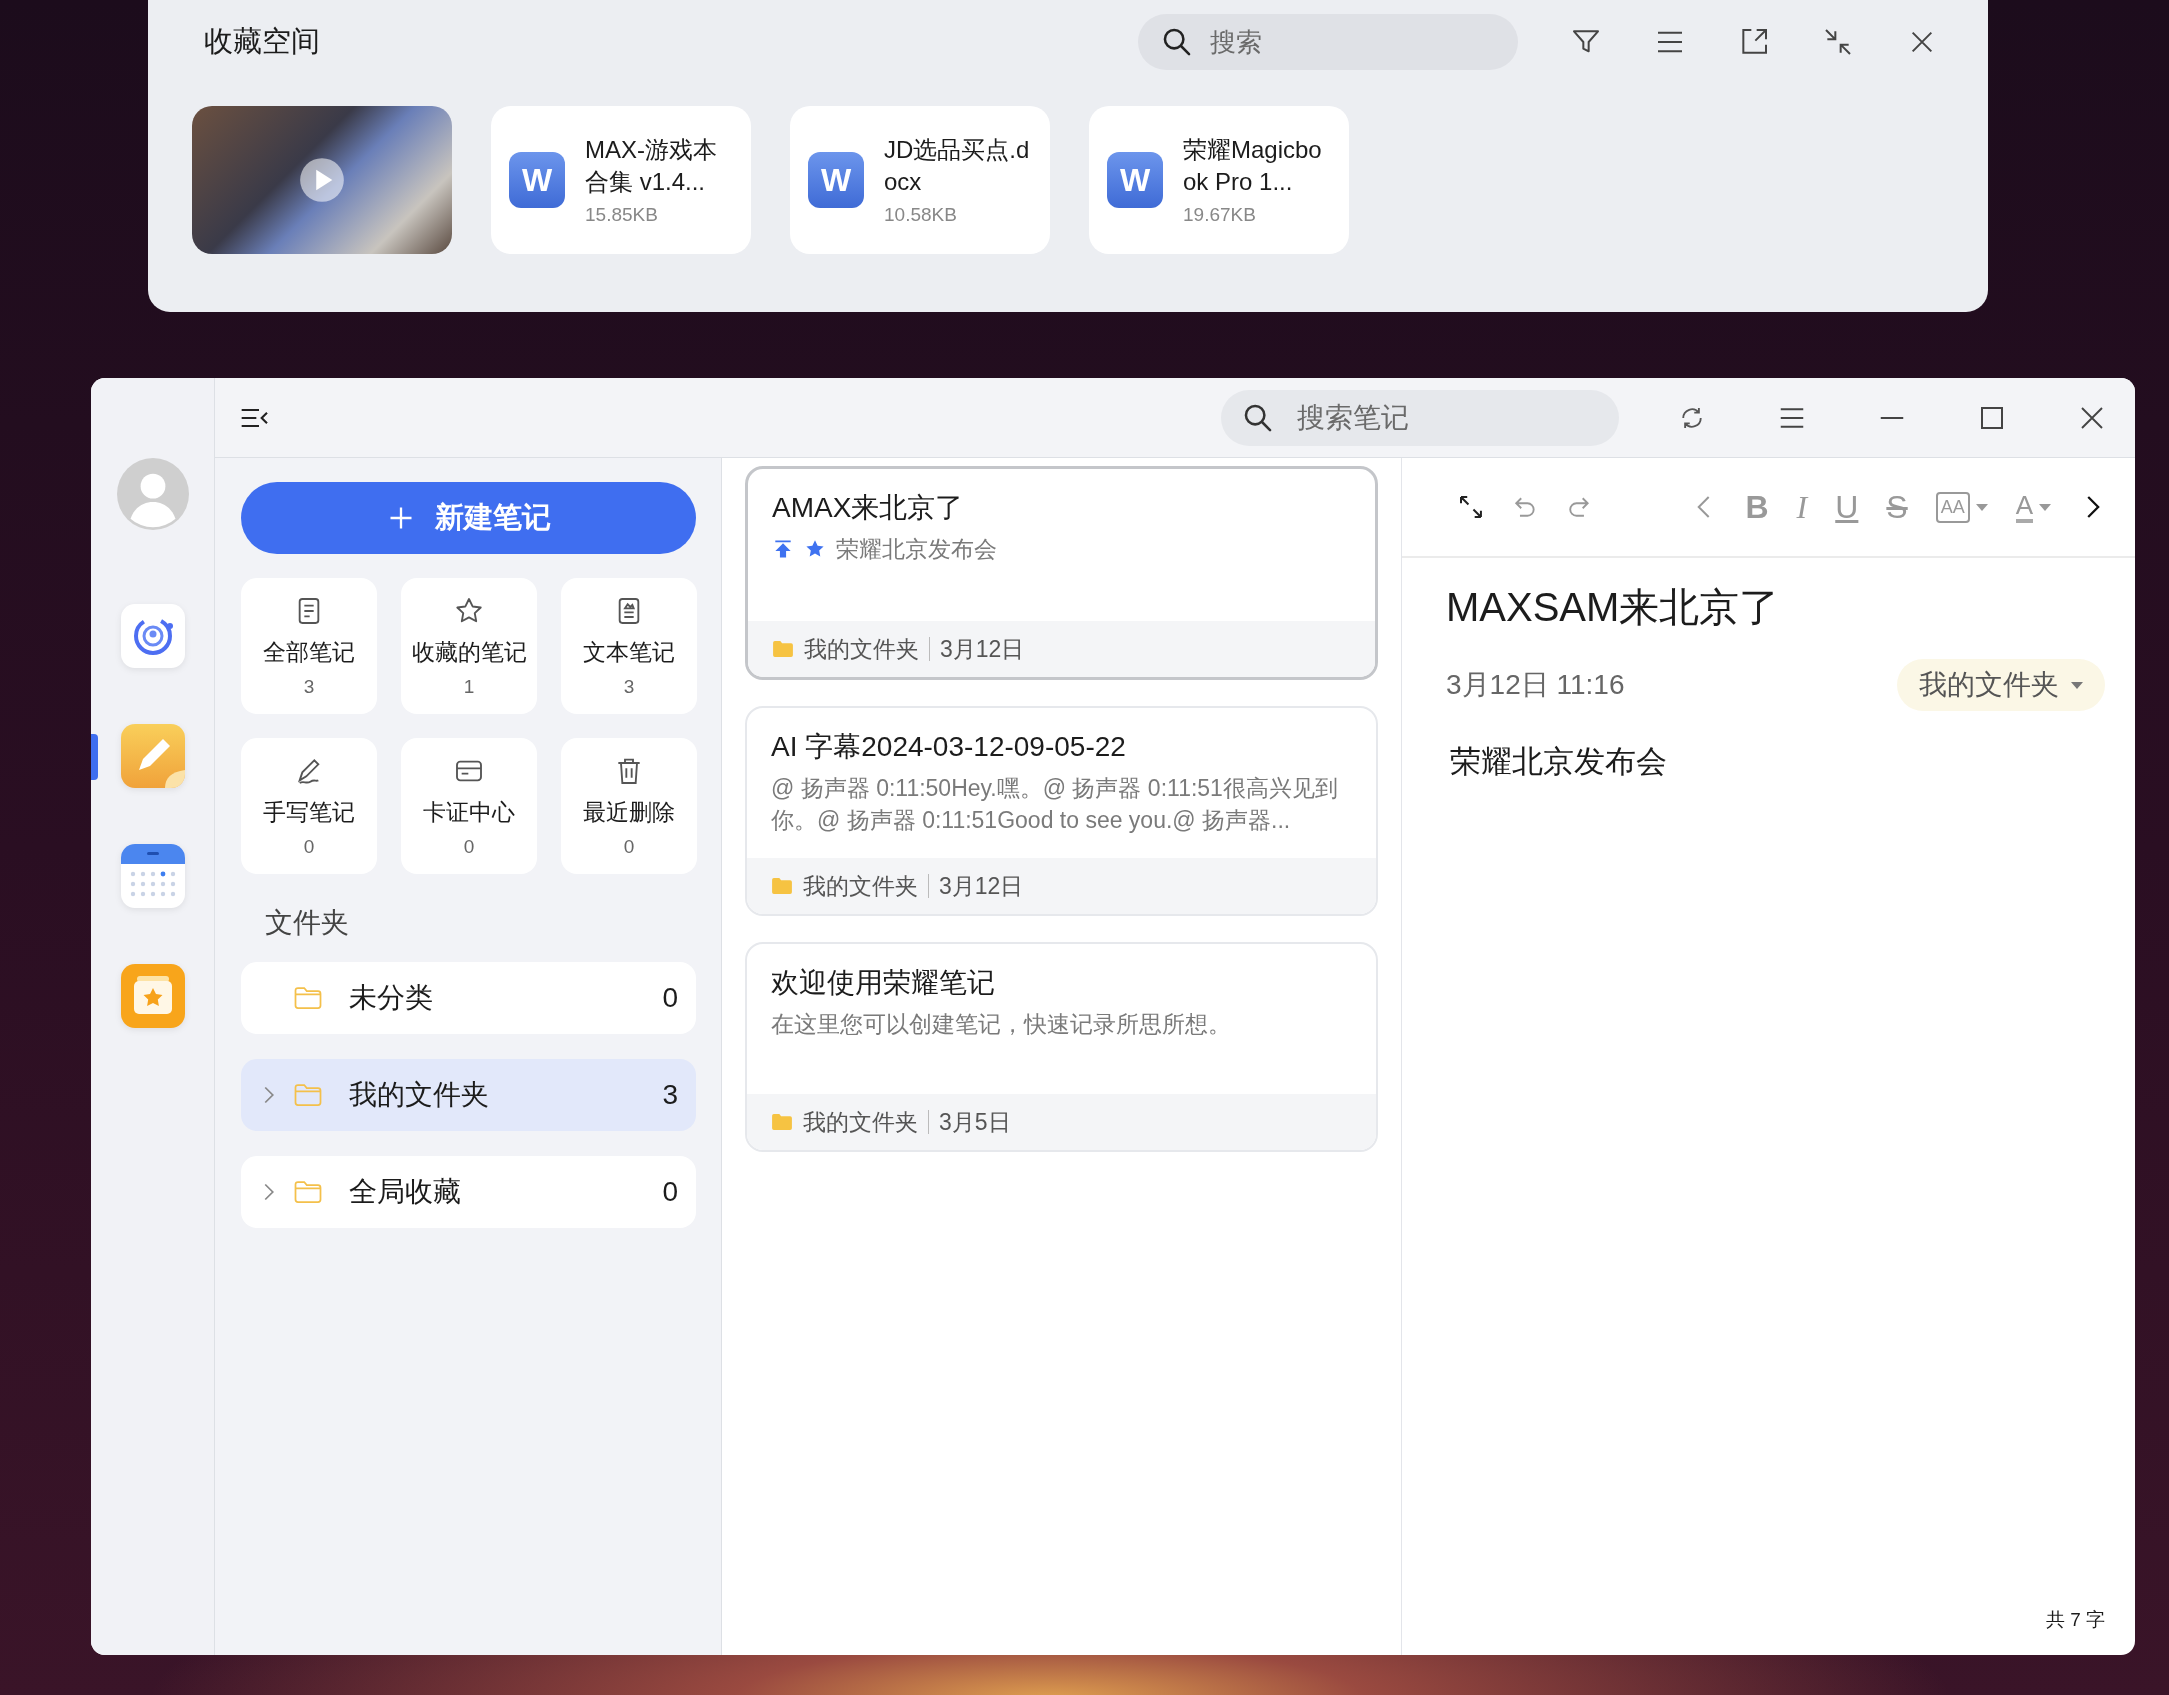 The height and width of the screenshot is (1695, 2169). I want to click on search-input: 搜索, so click(1352, 42).